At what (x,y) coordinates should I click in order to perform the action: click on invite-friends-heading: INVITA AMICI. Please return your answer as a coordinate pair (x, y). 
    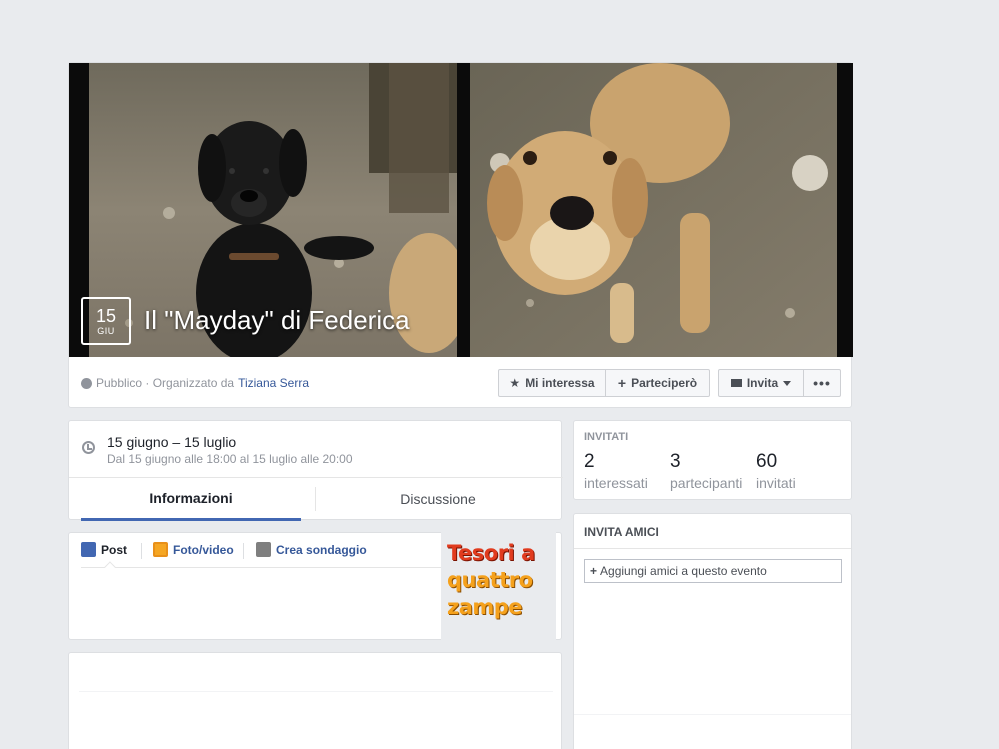
    Looking at the image, I should click on (621, 532).